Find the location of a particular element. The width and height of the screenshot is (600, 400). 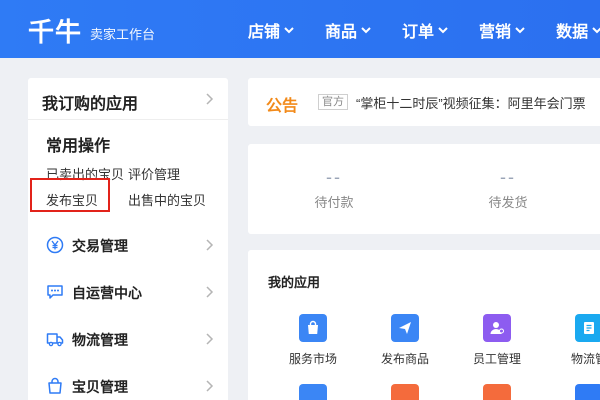

yen-circle-icon is located at coordinates (55, 245).